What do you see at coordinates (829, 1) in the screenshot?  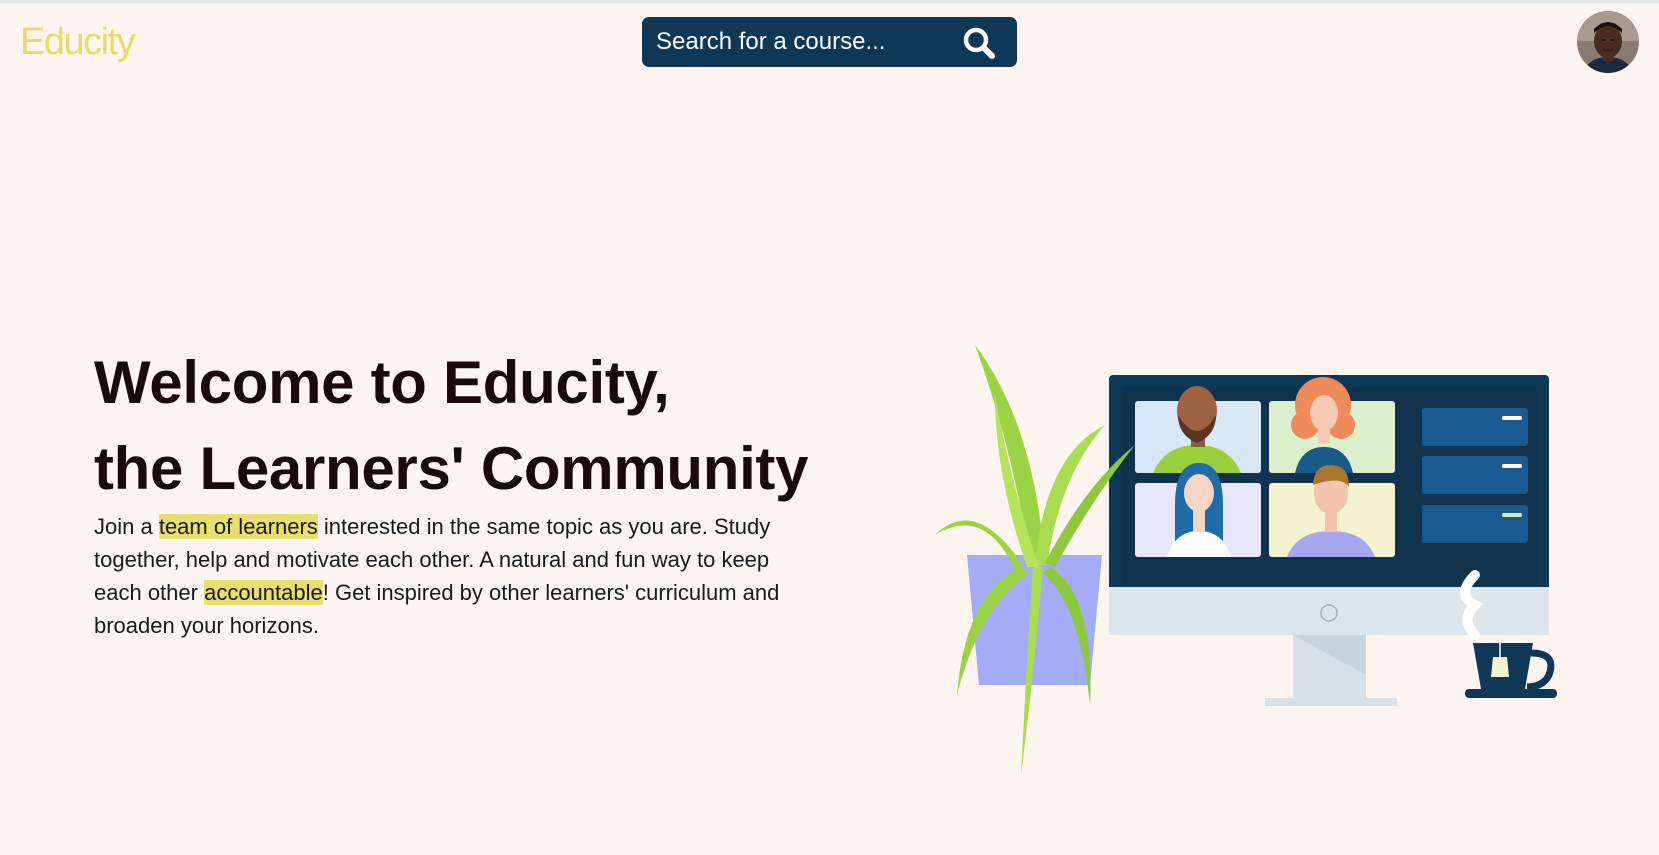 I see `top-border` at bounding box center [829, 1].